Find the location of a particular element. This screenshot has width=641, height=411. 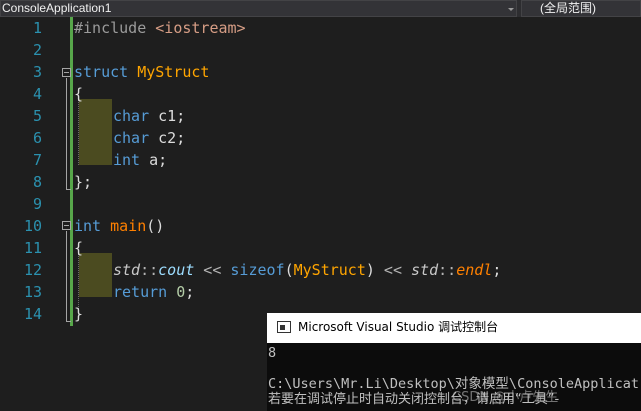

cout-identifier: cout is located at coordinates (176, 270).